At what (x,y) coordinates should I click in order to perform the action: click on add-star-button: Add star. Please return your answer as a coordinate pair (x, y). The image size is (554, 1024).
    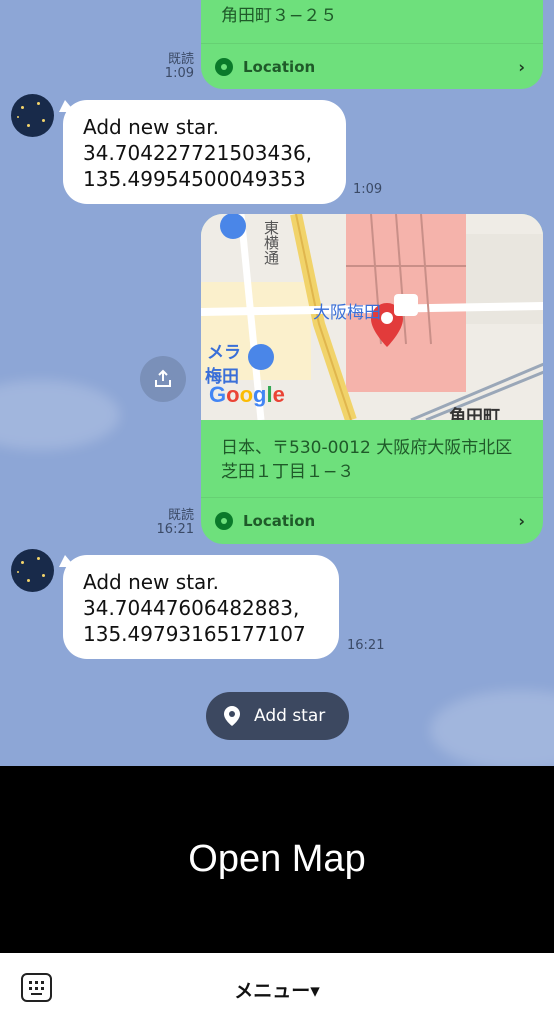
    Looking at the image, I should click on (277, 716).